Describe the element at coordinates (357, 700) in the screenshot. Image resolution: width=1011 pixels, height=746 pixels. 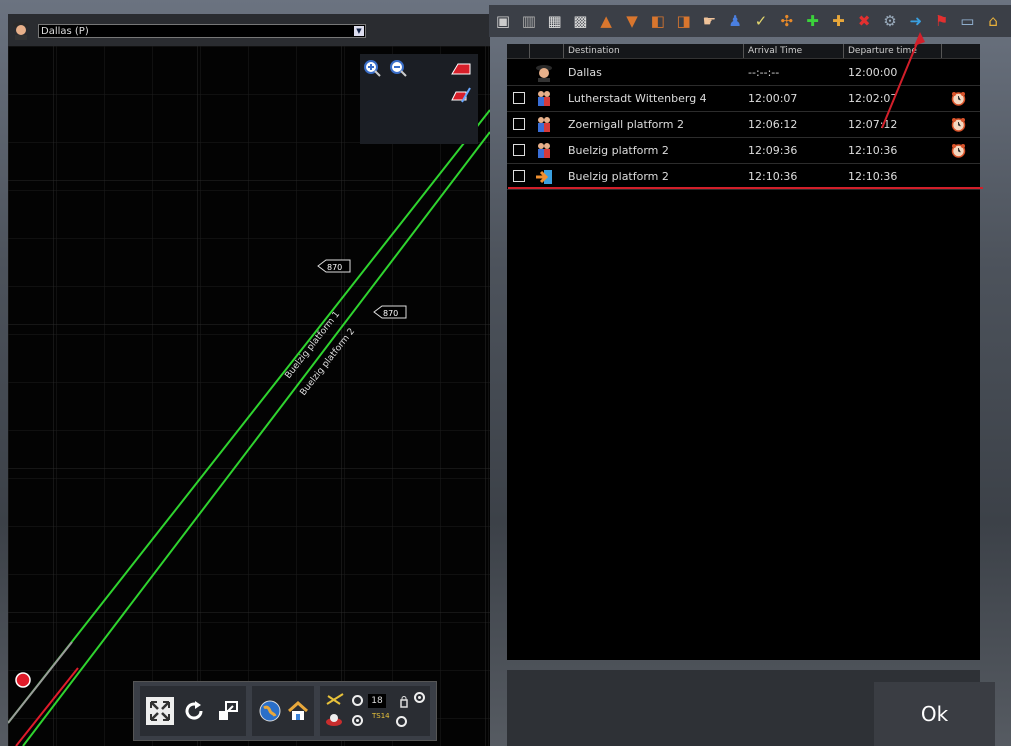
I see `signal-toggle` at that location.